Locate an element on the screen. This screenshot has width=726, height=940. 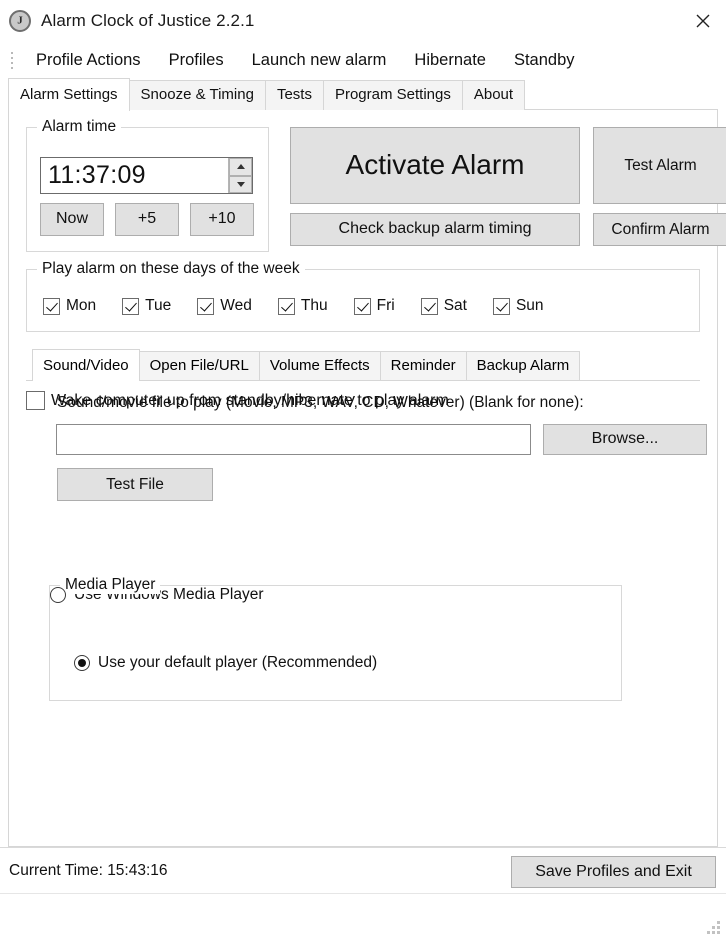
day-checkbox-tue: Tue is located at coordinates (146, 306).